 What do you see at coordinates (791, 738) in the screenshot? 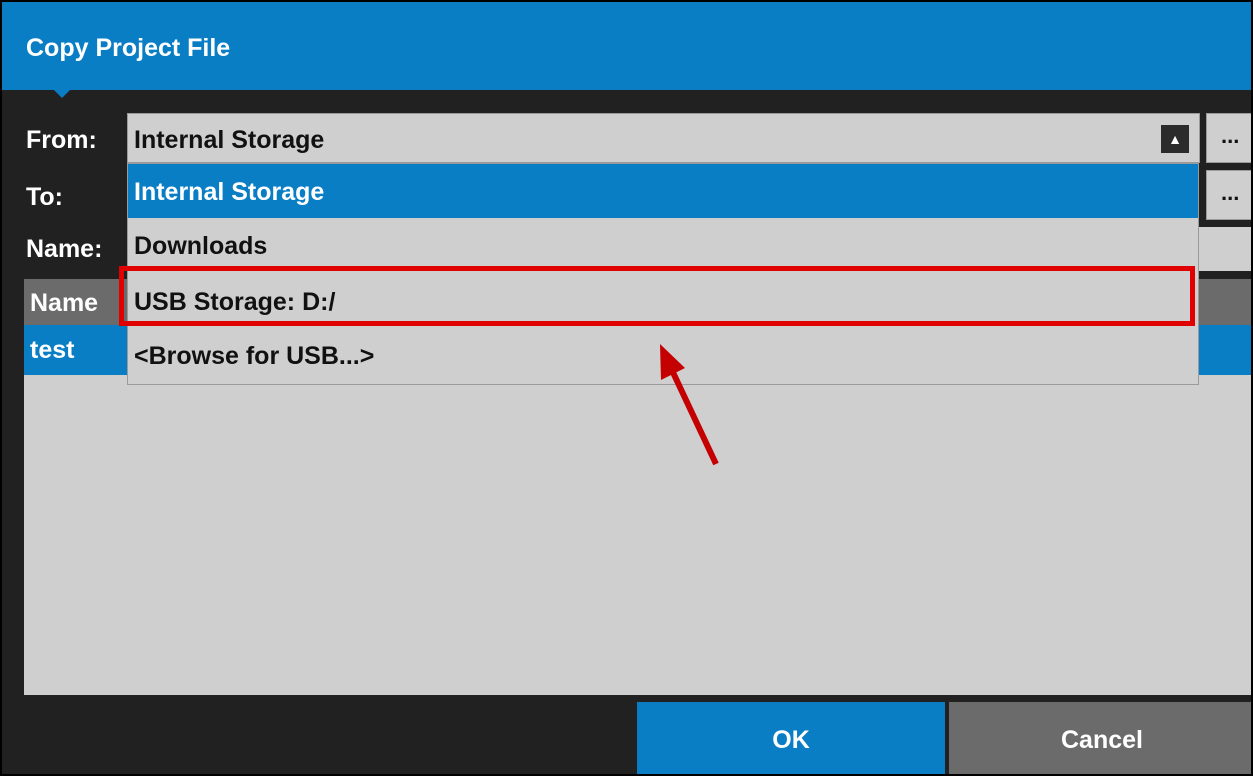
I see `ok-button: OK` at bounding box center [791, 738].